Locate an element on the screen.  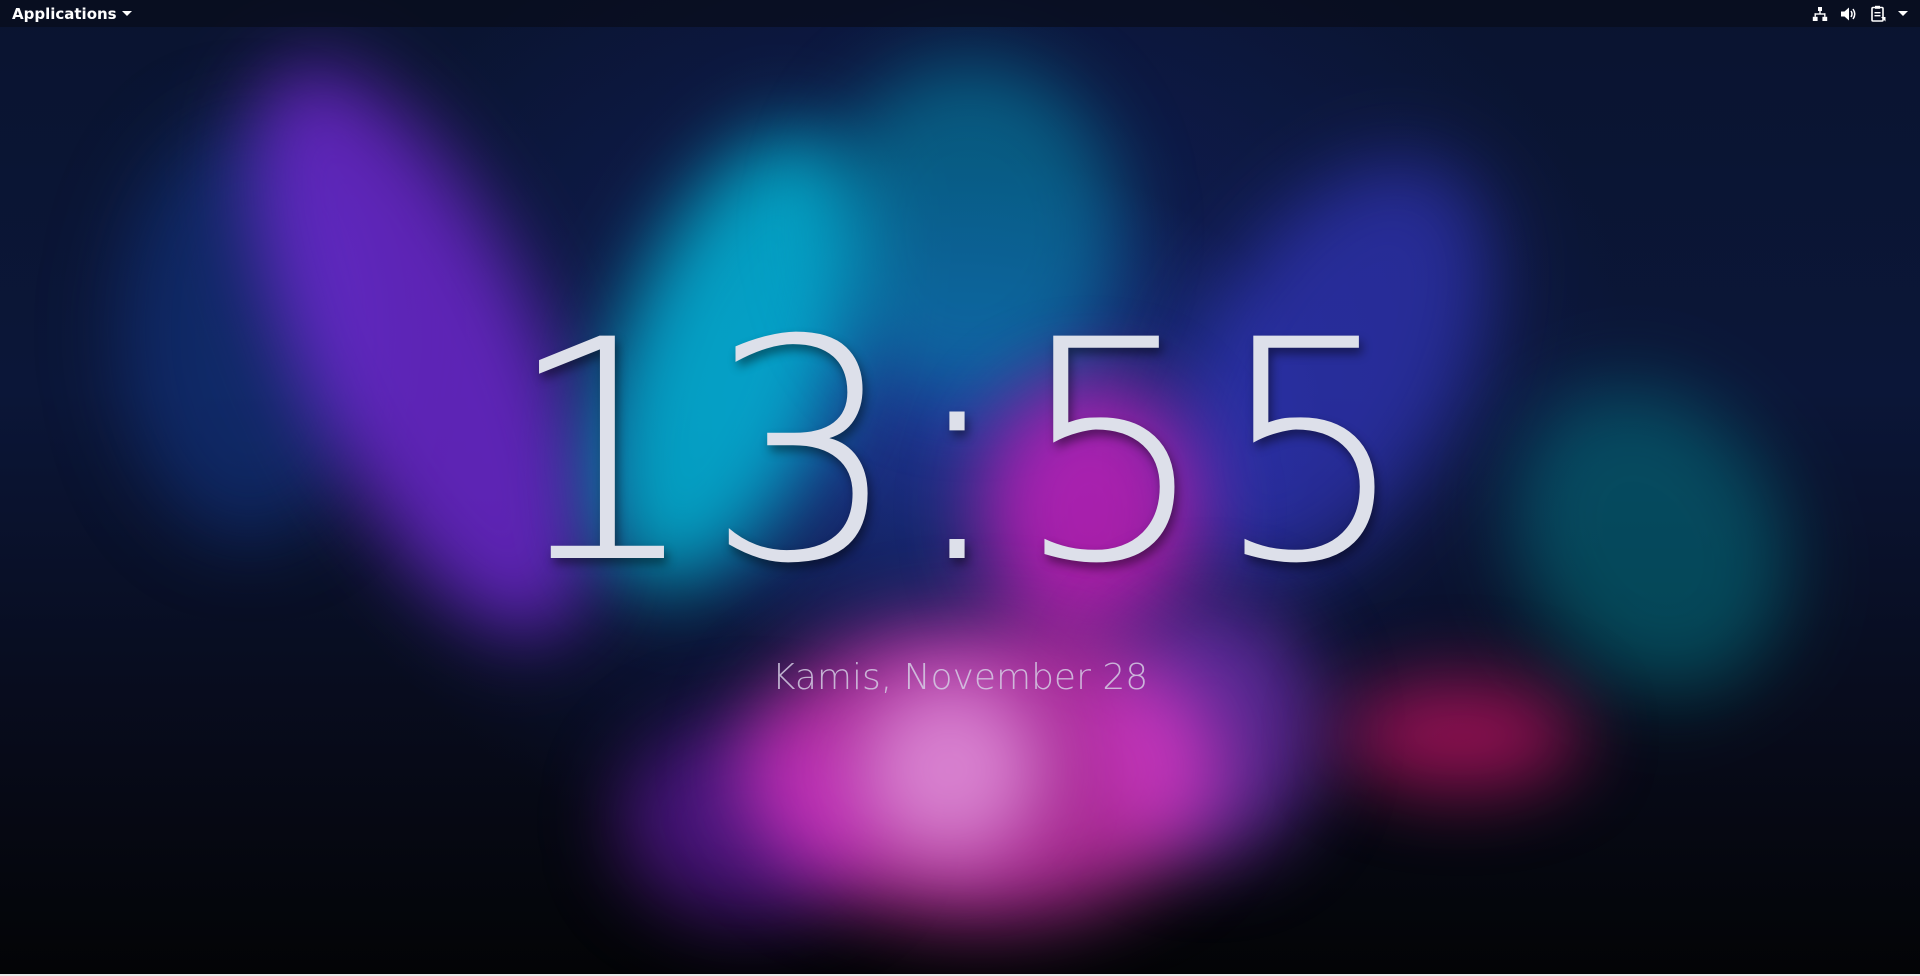
network-icon is located at coordinates (1820, 13).